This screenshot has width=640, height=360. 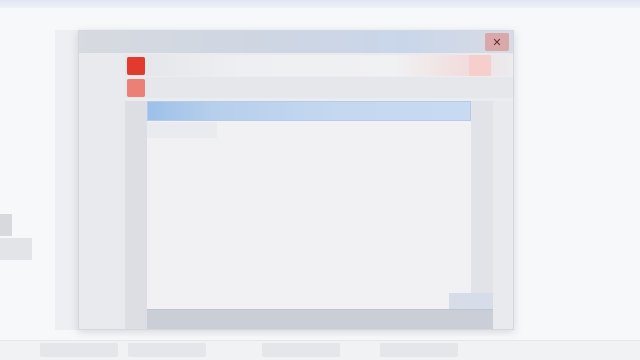 What do you see at coordinates (182, 130) in the screenshot?
I see `list-item` at bounding box center [182, 130].